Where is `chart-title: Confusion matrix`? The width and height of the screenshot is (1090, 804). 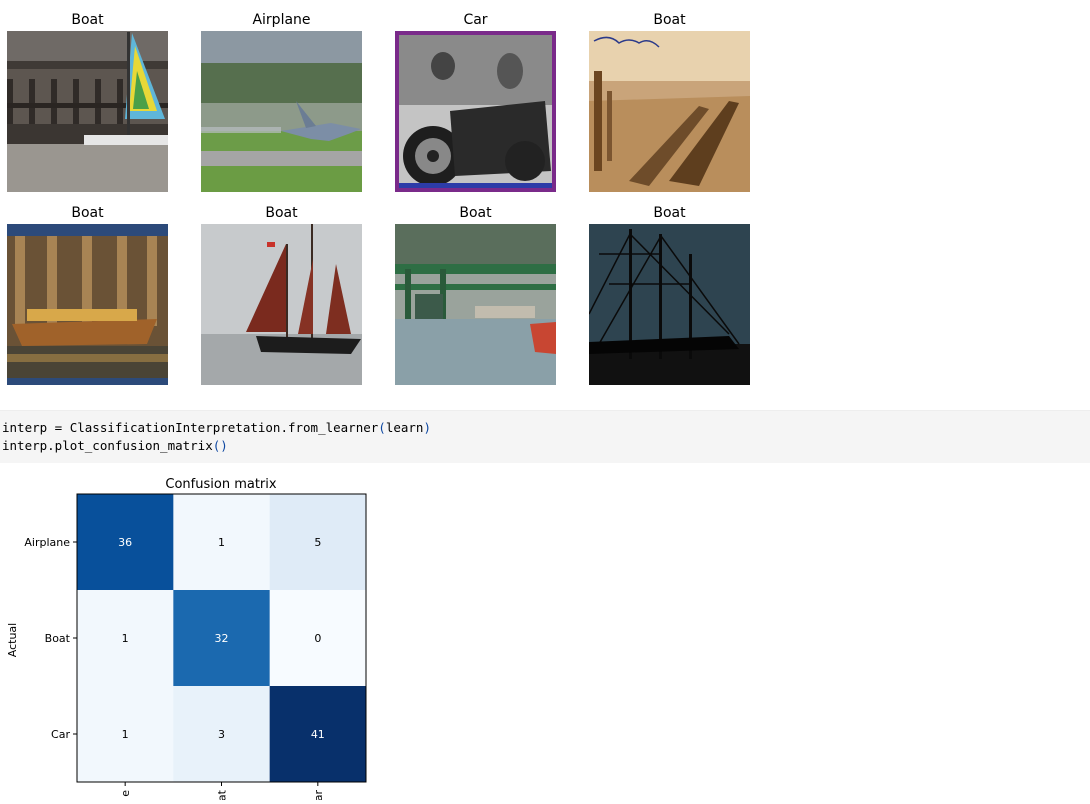
chart-title: Confusion matrix is located at coordinates (220, 484).